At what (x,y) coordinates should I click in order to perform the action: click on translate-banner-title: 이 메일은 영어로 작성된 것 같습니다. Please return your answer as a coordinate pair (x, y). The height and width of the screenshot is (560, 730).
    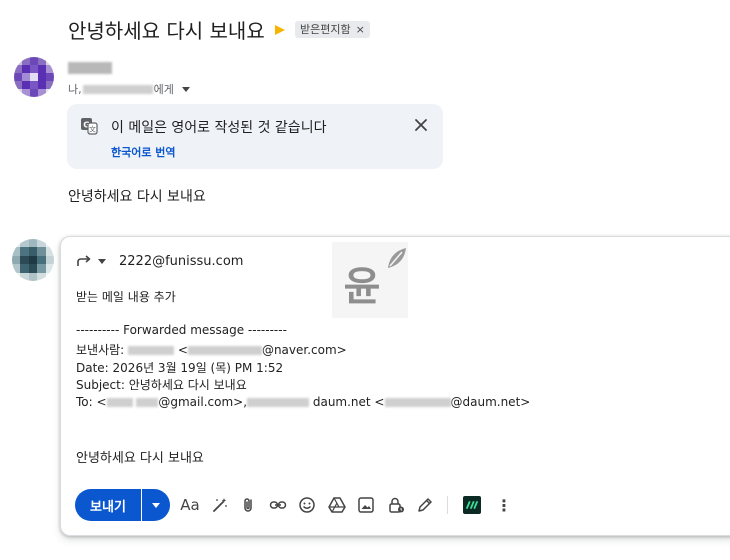
    Looking at the image, I should click on (219, 128).